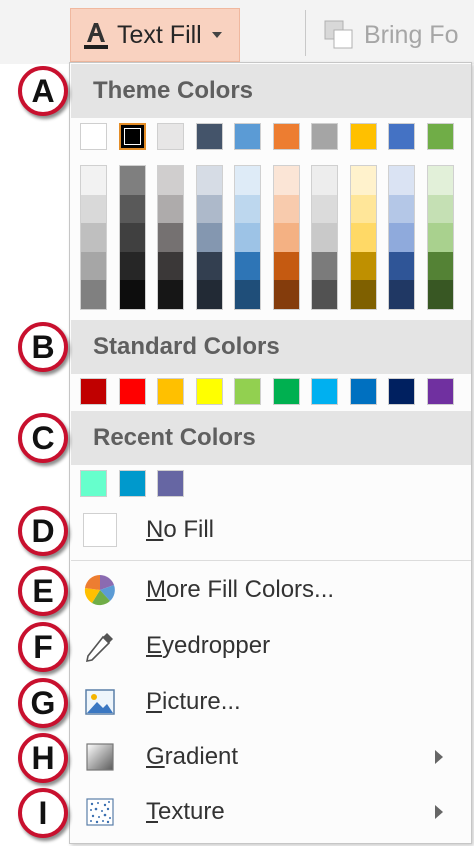 The height and width of the screenshot is (846, 474). Describe the element at coordinates (180, 529) in the screenshot. I see `no-fill-label: No Fill` at that location.